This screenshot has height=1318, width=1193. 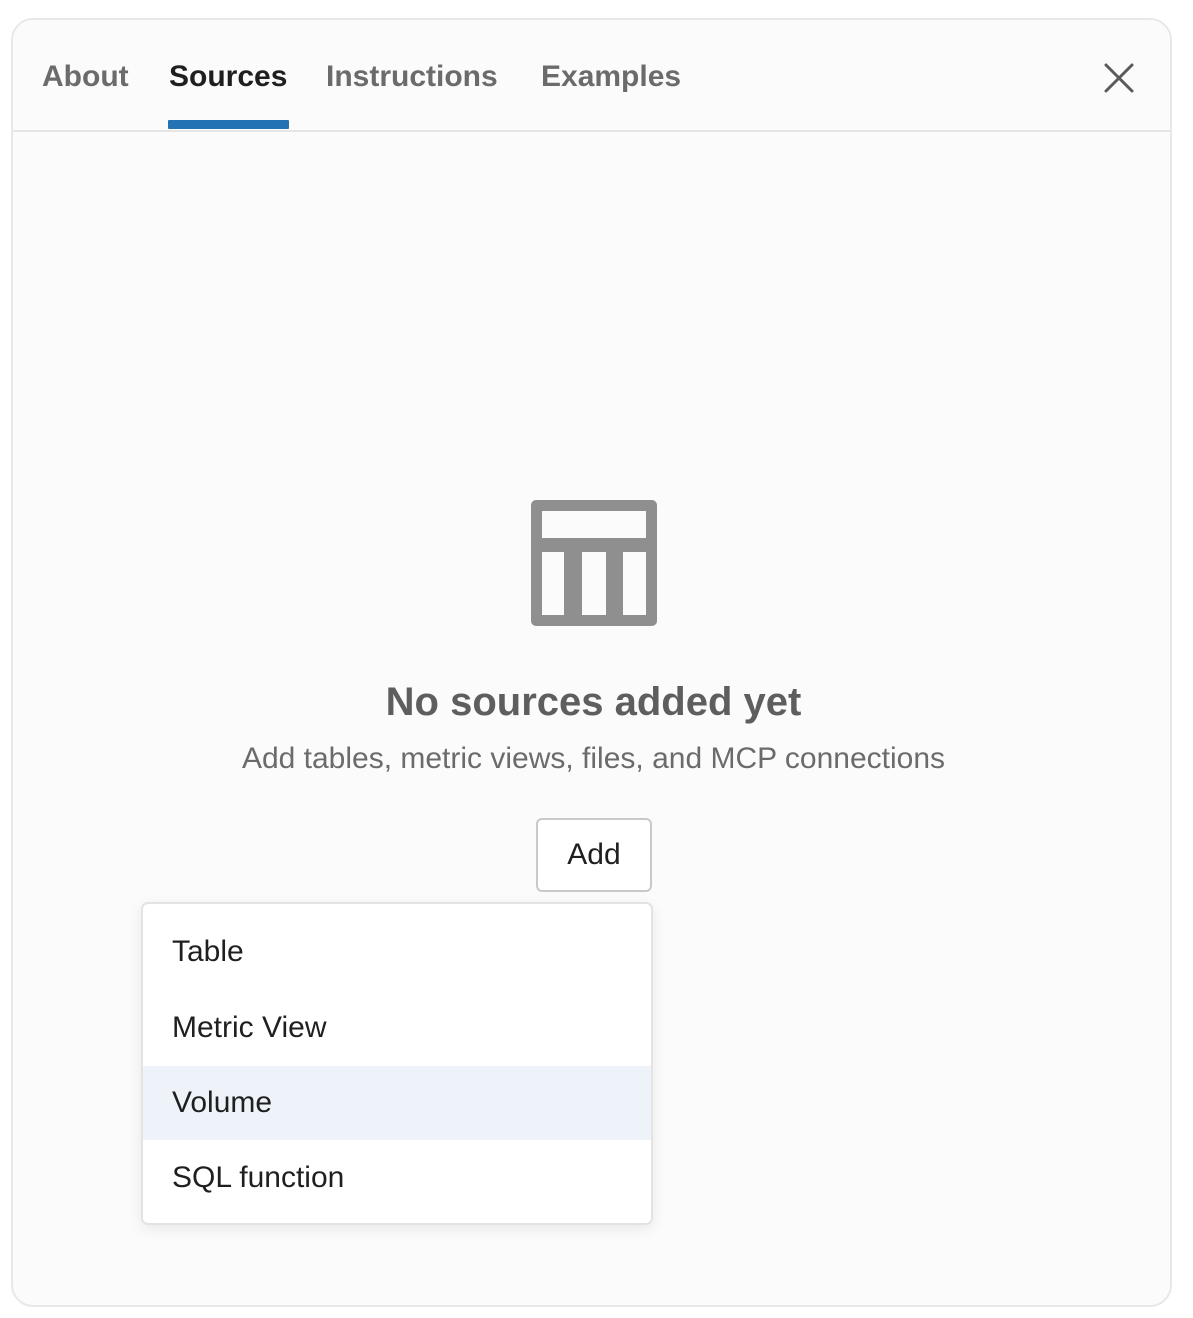 What do you see at coordinates (594, 855) in the screenshot?
I see `add-button: Add` at bounding box center [594, 855].